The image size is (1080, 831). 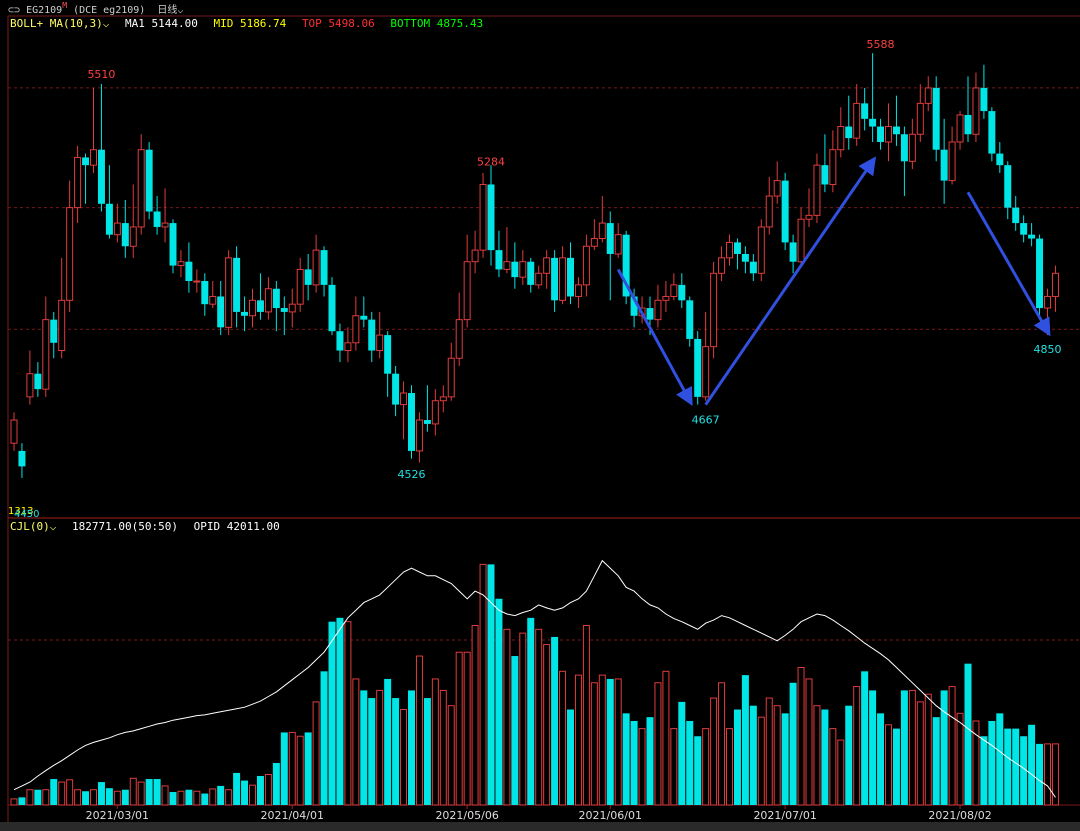 I want to click on volume-indicator-name: CJL(0)⌵, so click(x=33, y=526).